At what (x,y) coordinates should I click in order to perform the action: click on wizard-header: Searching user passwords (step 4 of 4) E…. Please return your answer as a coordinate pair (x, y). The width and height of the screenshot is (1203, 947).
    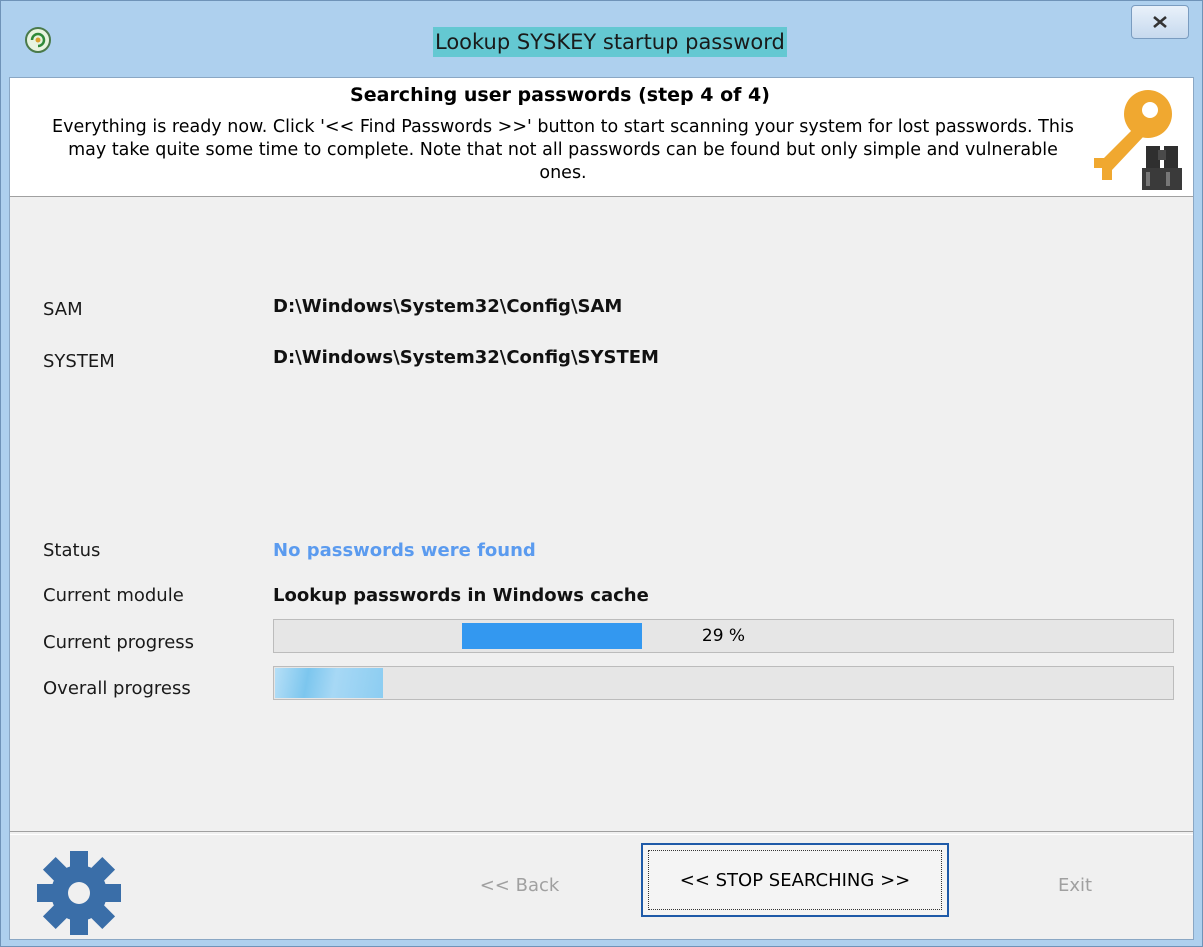
    Looking at the image, I should click on (601, 137).